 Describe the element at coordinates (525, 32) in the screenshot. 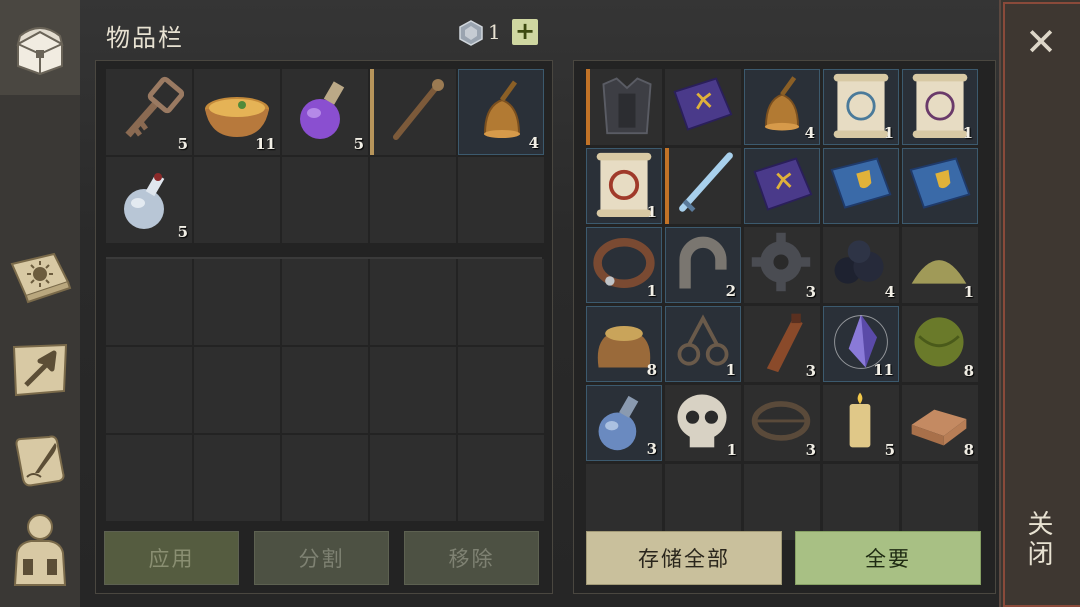

I see `add-currency-button: +` at that location.